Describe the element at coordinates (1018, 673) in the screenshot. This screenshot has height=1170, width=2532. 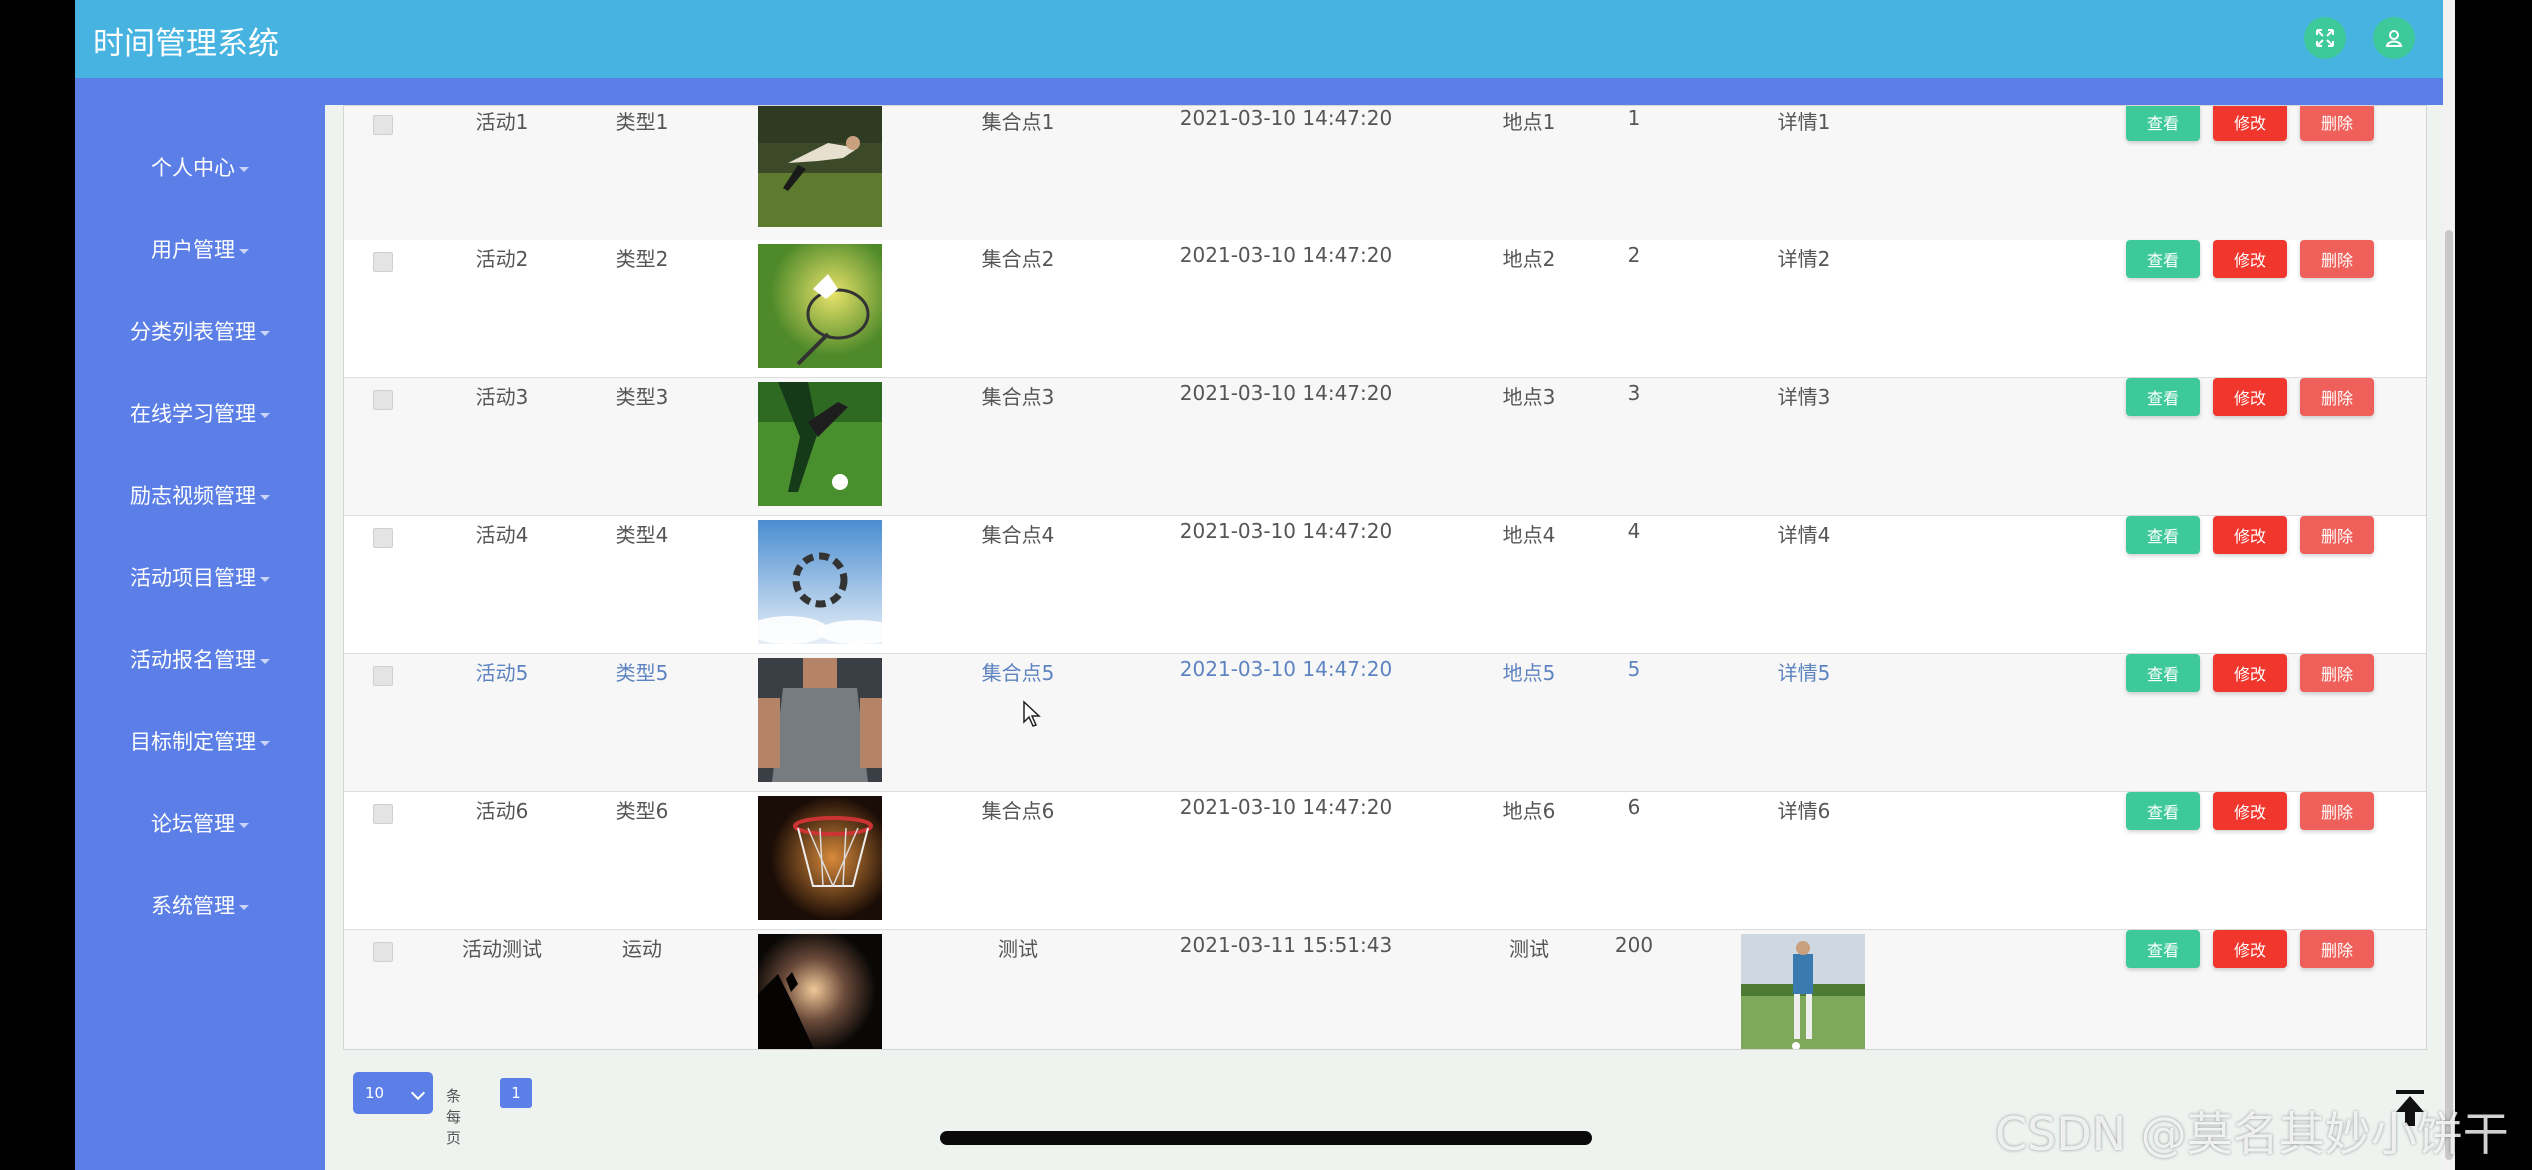
I see `cell-meeting-point: 集合点5` at that location.